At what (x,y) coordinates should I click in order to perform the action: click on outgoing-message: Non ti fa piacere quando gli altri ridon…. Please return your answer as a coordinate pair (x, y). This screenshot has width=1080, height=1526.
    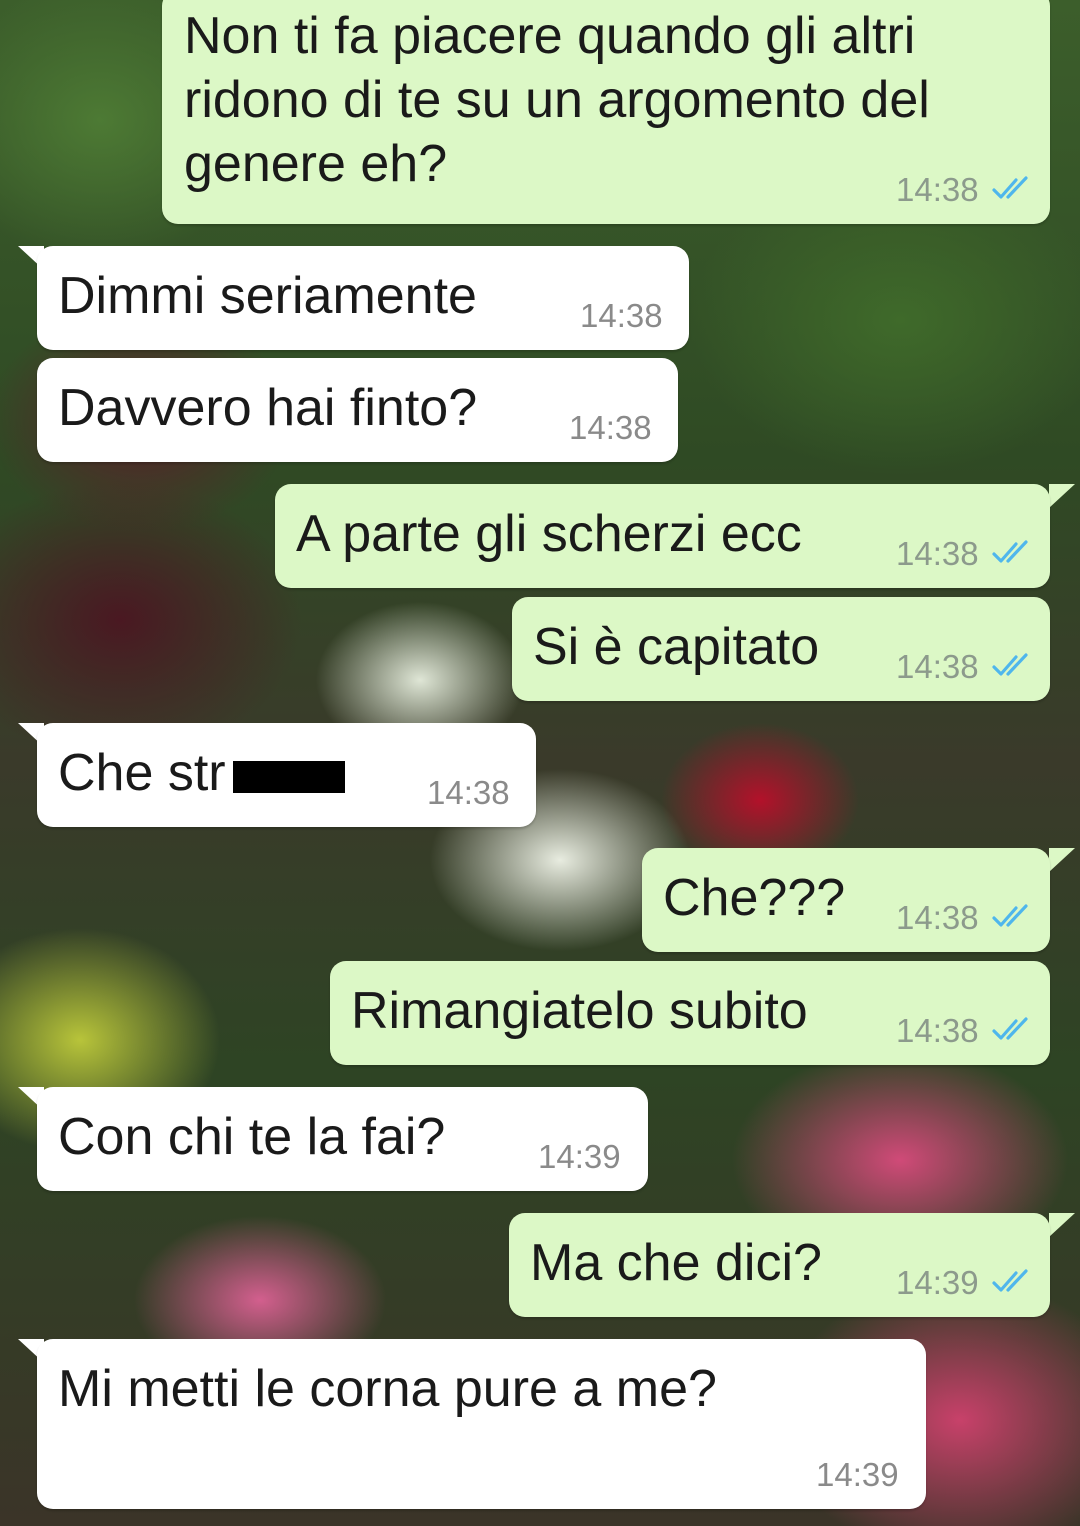
    Looking at the image, I should click on (606, 112).